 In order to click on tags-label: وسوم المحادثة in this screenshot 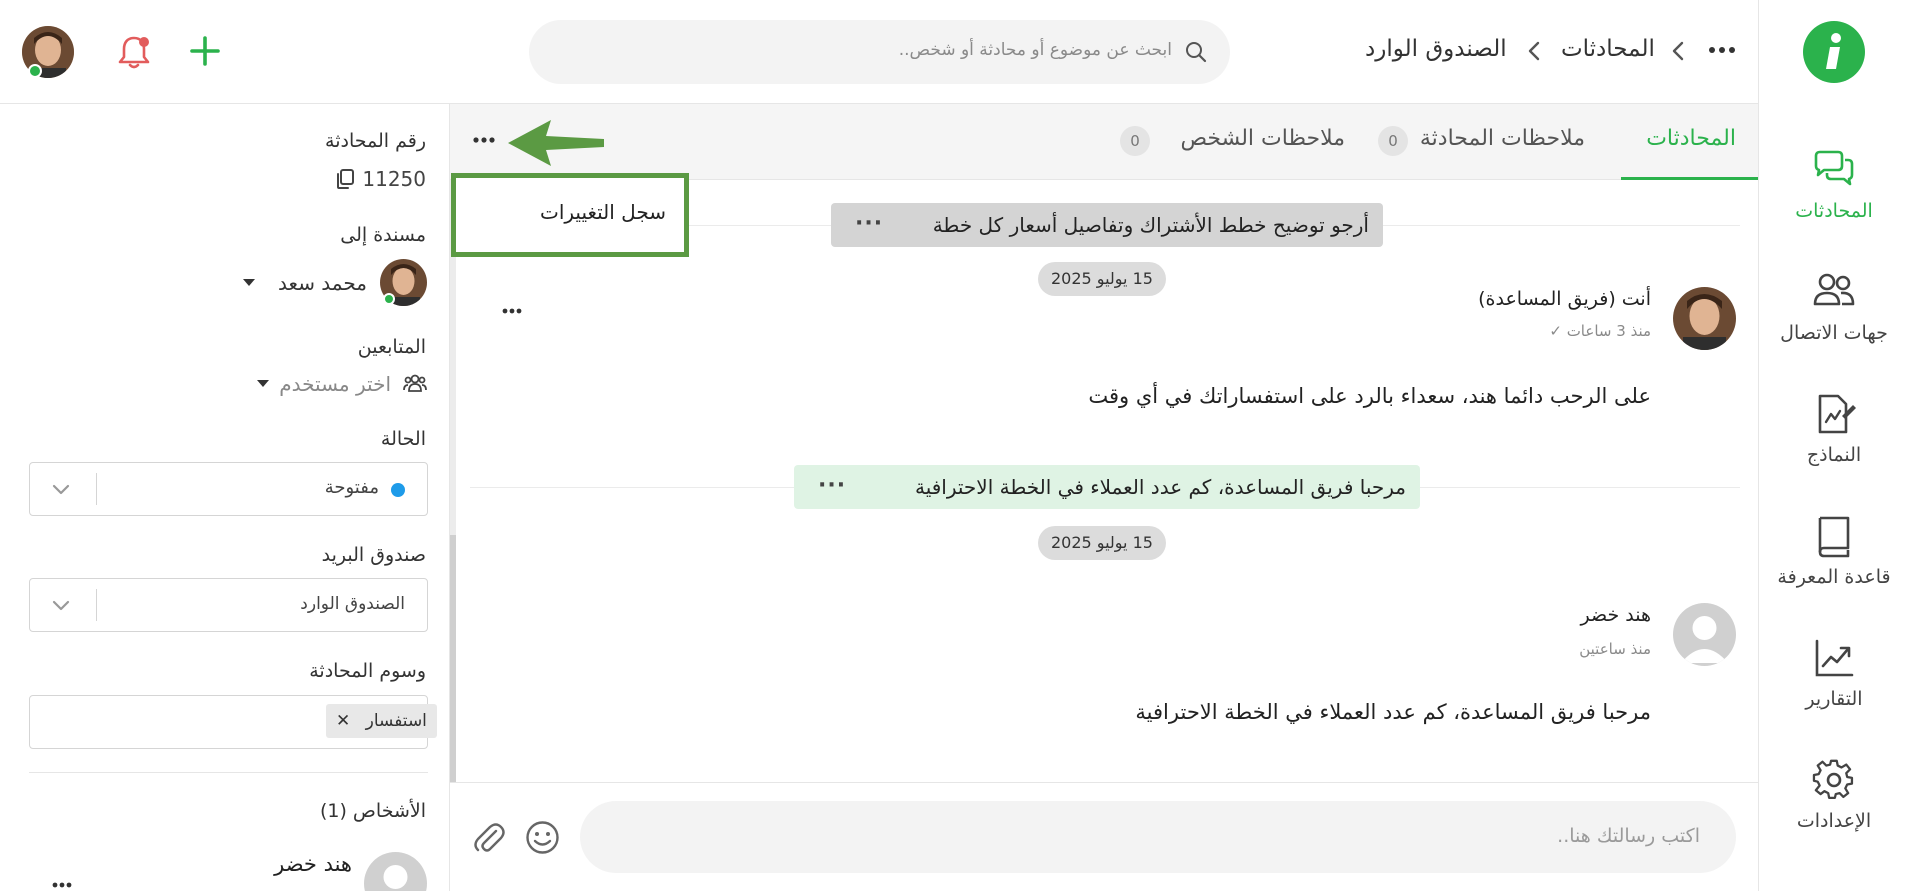, I will do `click(367, 671)`.